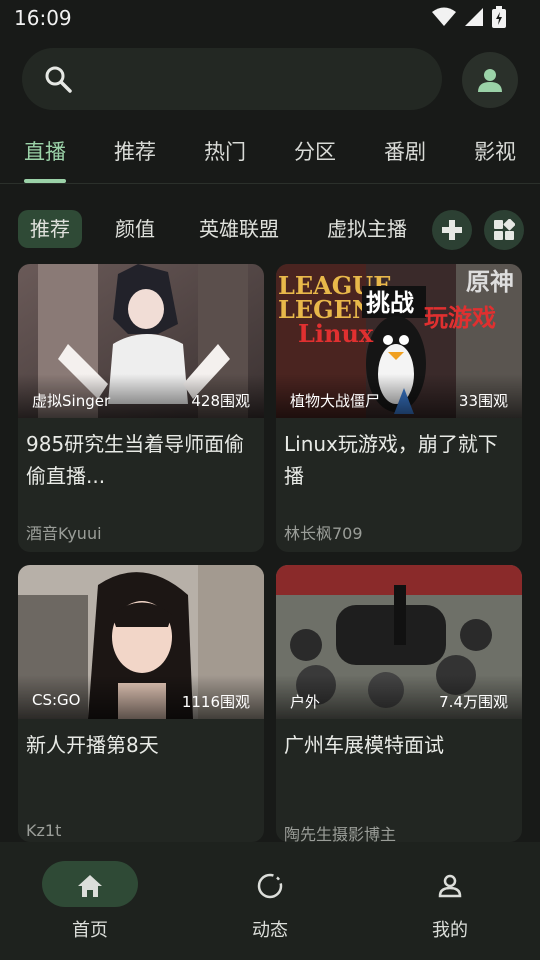 The image size is (540, 960). Describe the element at coordinates (490, 281) in the screenshot. I see `thumb-bg-text: 原神` at that location.